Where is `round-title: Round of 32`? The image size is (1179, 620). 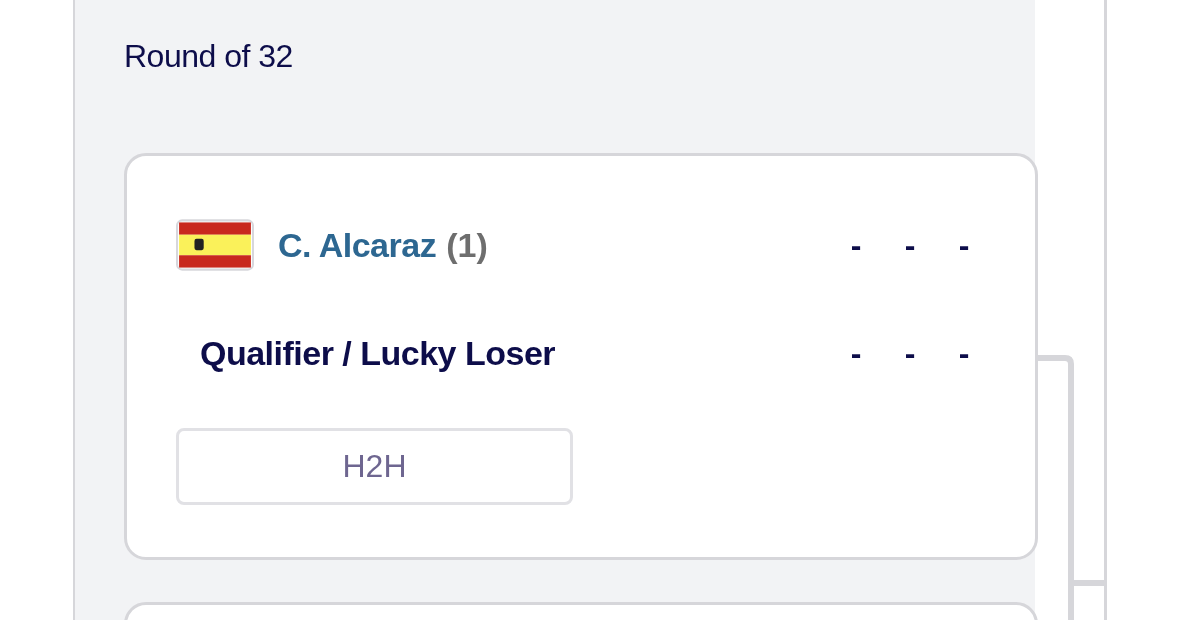 round-title: Round of 32 is located at coordinates (209, 56).